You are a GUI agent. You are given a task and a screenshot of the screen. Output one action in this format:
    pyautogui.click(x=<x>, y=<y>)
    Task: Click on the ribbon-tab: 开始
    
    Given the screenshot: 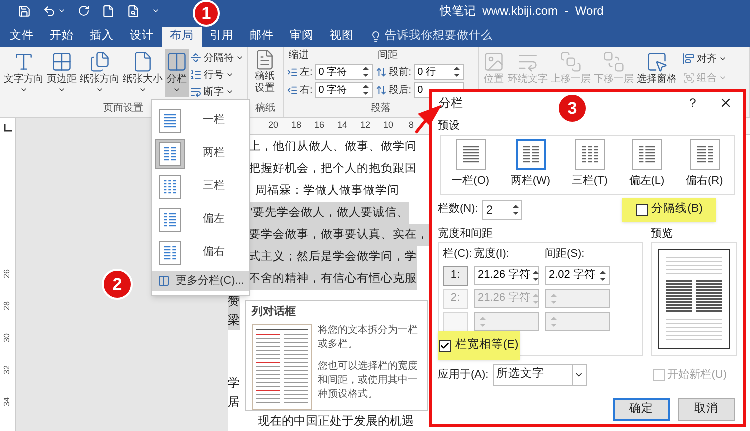 What is the action you would take?
    pyautogui.click(x=62, y=37)
    